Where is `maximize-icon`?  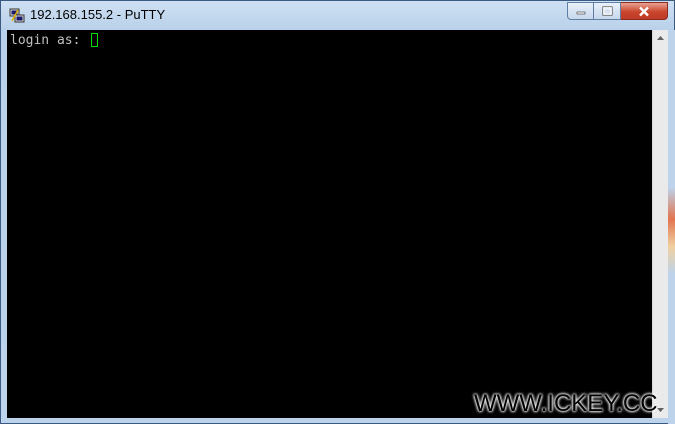
maximize-icon is located at coordinates (607, 11).